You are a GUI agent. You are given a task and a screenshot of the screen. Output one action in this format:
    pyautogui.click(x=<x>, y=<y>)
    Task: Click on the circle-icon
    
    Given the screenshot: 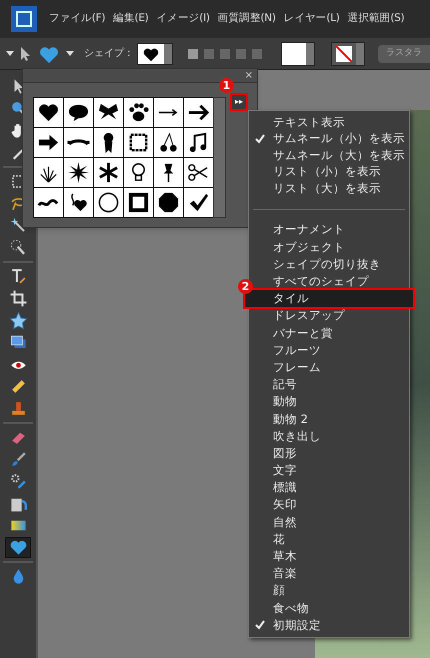 What is the action you would take?
    pyautogui.click(x=108, y=202)
    